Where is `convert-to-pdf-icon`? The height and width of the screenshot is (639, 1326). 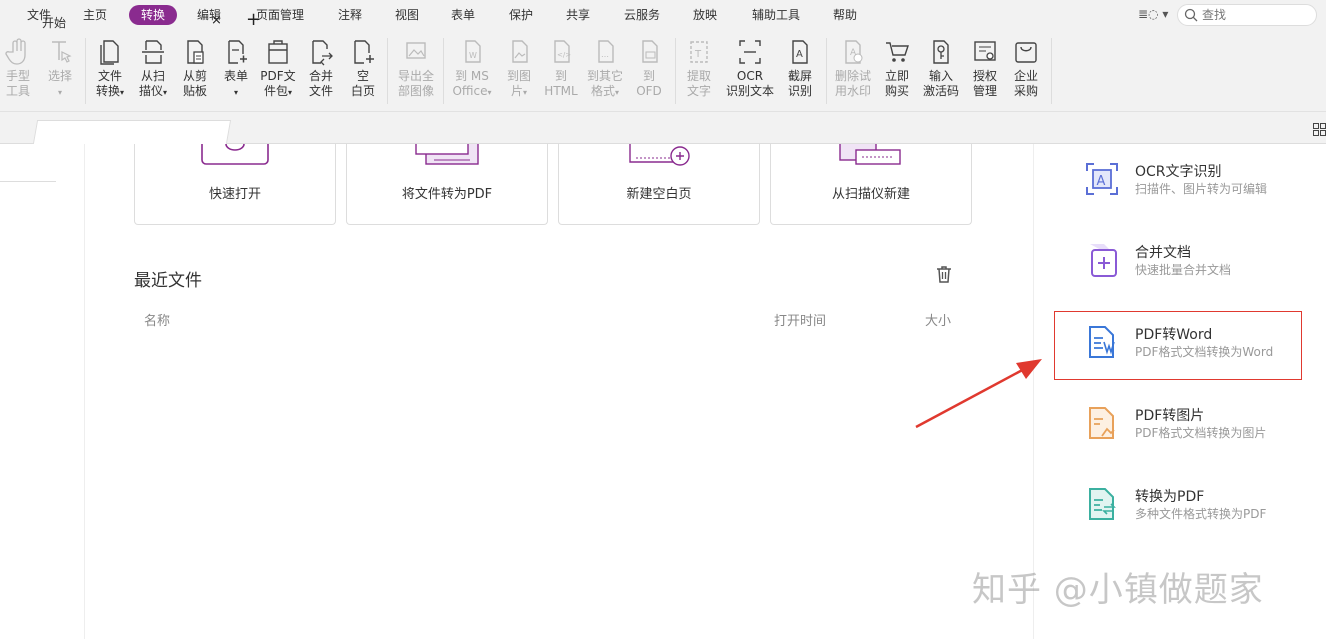
convert-to-pdf-icon is located at coordinates (1102, 504).